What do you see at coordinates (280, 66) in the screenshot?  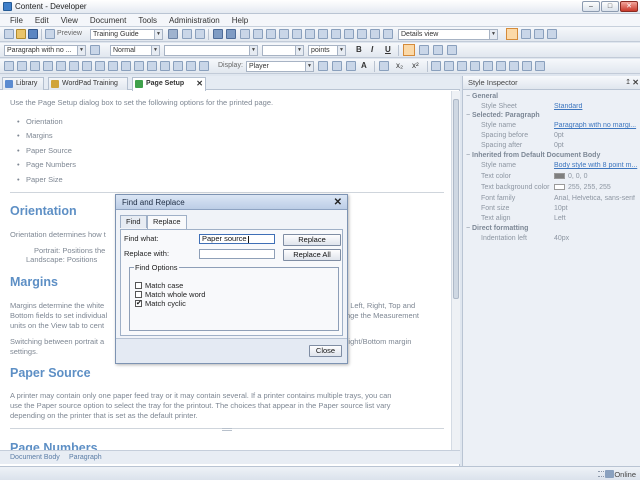 I see `display-select: Player ▼` at bounding box center [280, 66].